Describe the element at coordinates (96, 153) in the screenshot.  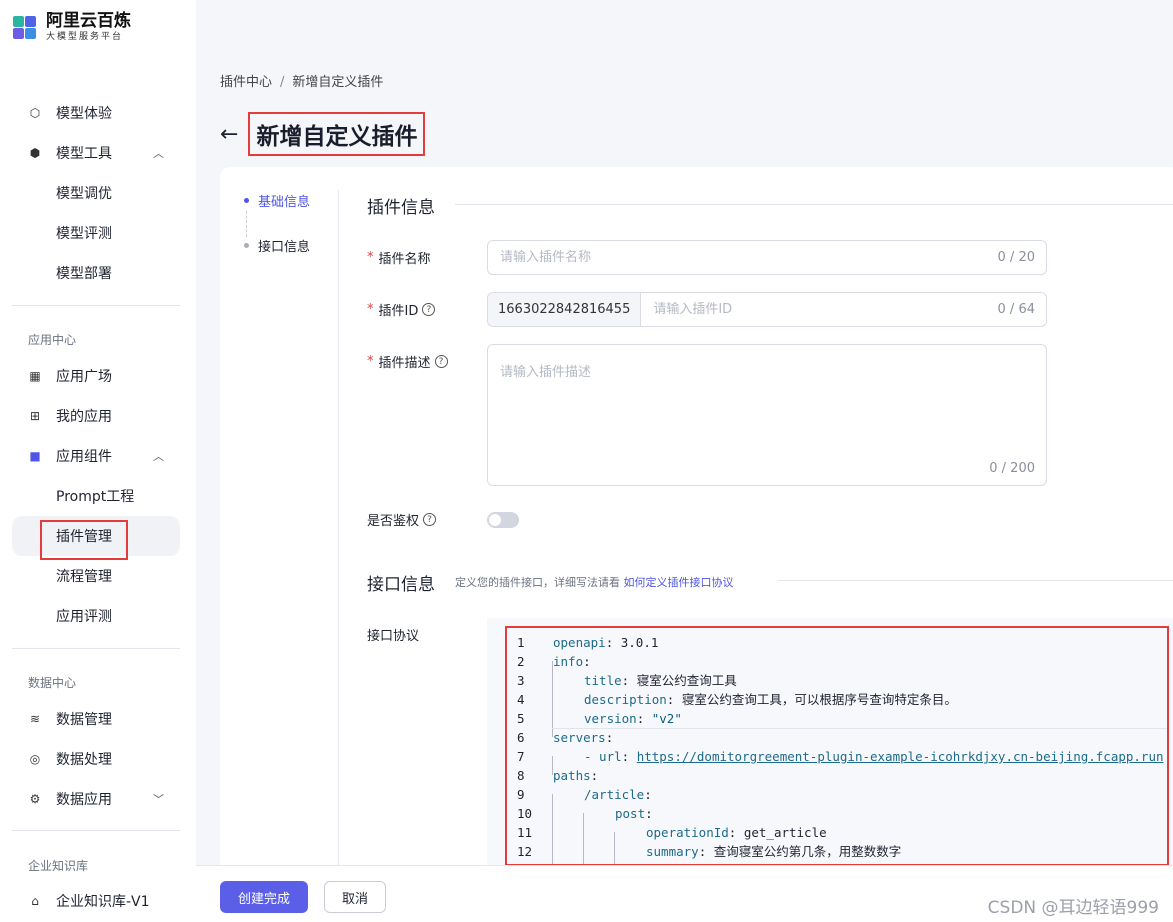
I see `sidebar-item-model-tools: ⬢ 模型工具 ︿` at that location.